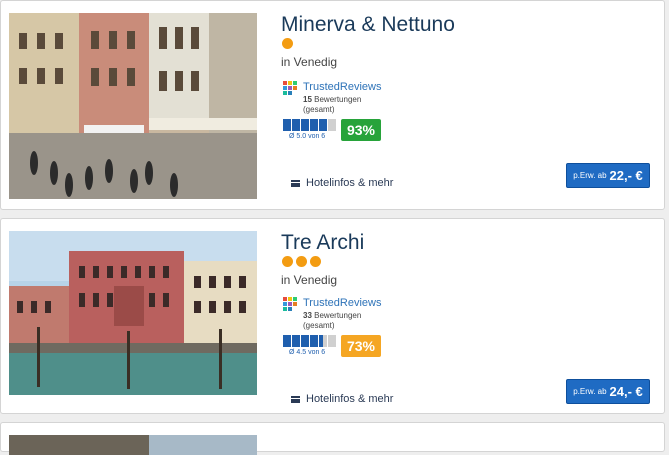 The height and width of the screenshot is (455, 669). What do you see at coordinates (332, 320) in the screenshot?
I see `review-count: 33 Bewertungen (gesamt)` at bounding box center [332, 320].